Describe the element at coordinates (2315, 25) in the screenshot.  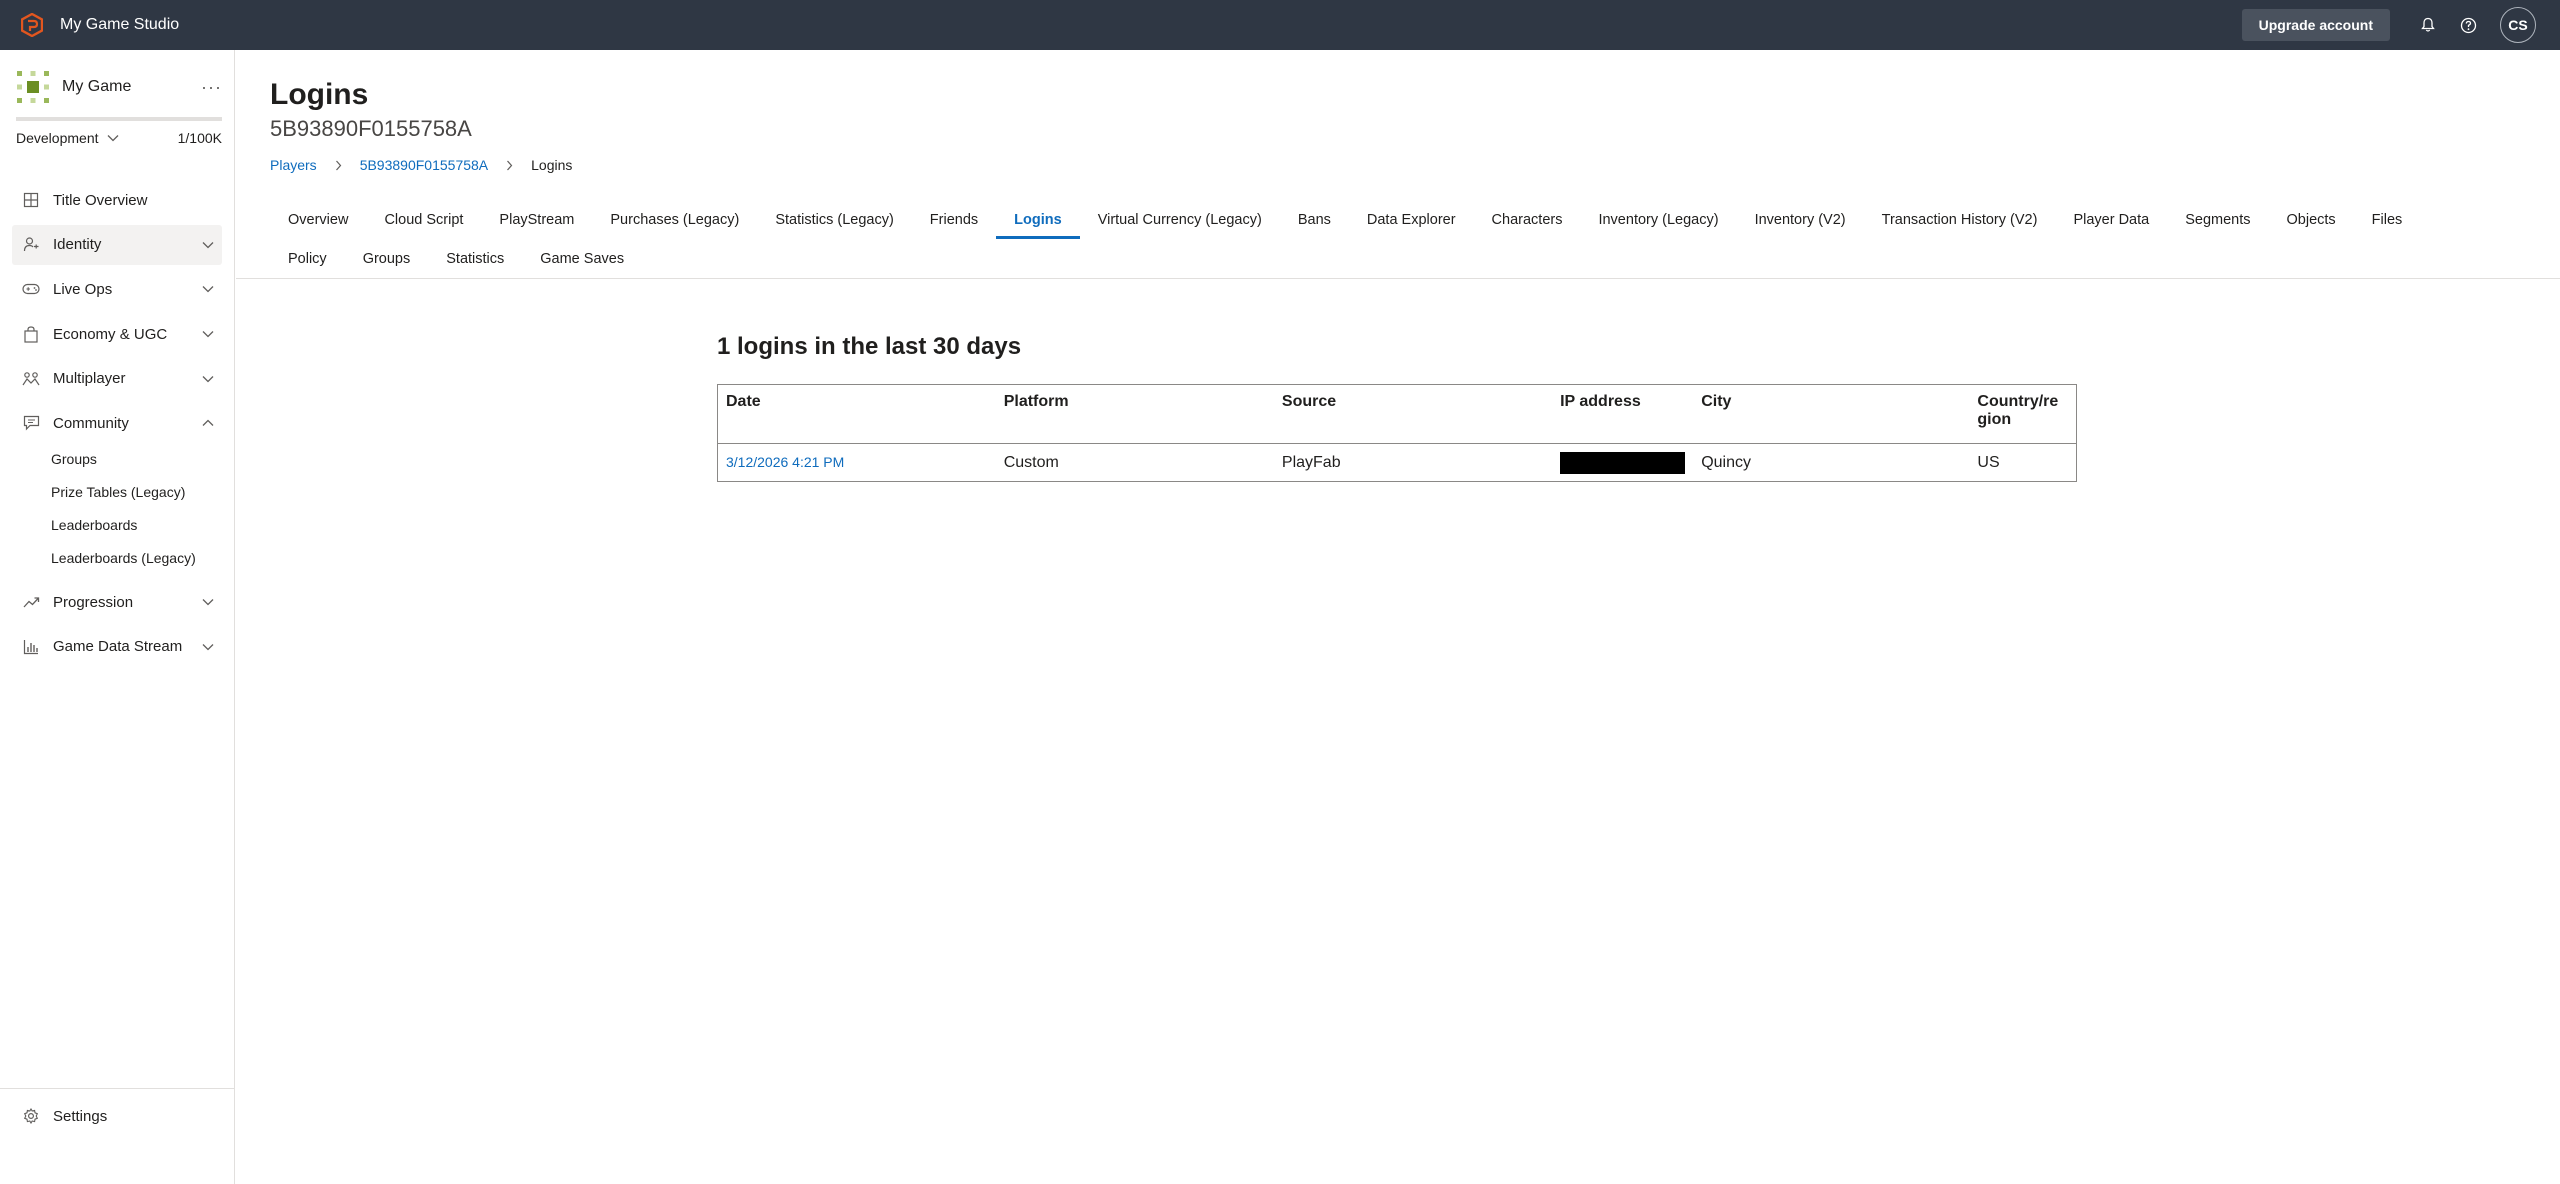
I see `upgrade-account-button: Upgrade account` at that location.